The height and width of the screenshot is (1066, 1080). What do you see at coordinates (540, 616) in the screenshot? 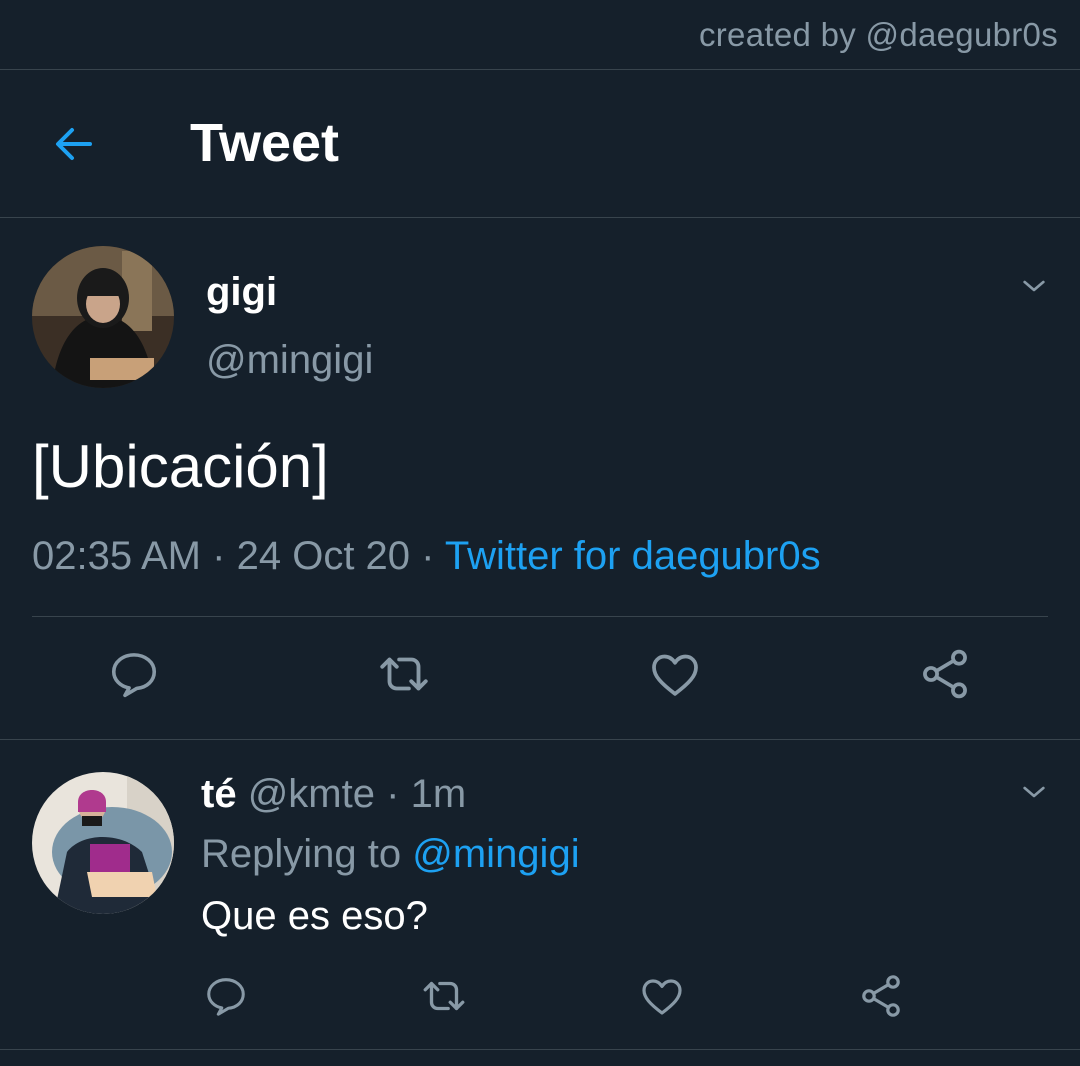
I see `divider` at bounding box center [540, 616].